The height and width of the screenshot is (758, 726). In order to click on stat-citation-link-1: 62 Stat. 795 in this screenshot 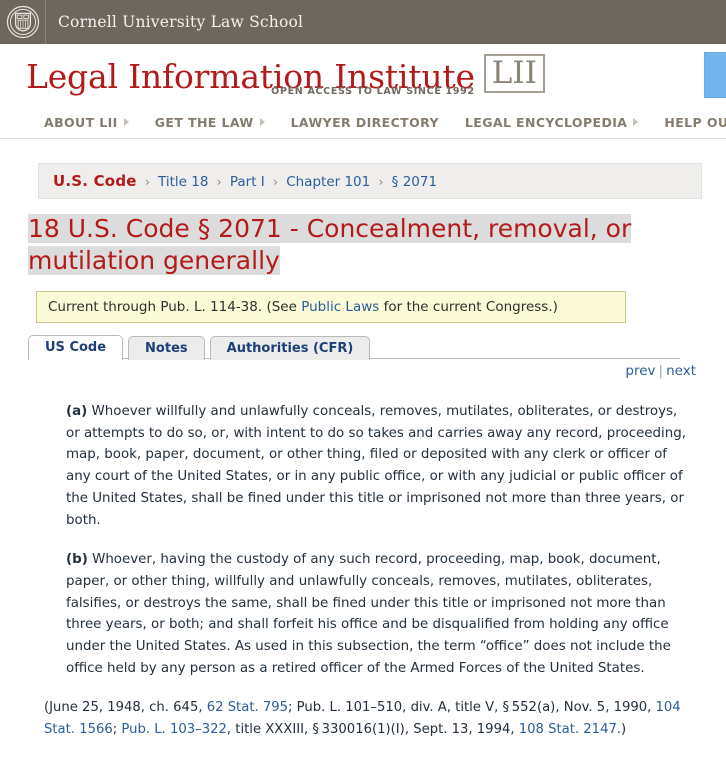, I will do `click(247, 707)`.